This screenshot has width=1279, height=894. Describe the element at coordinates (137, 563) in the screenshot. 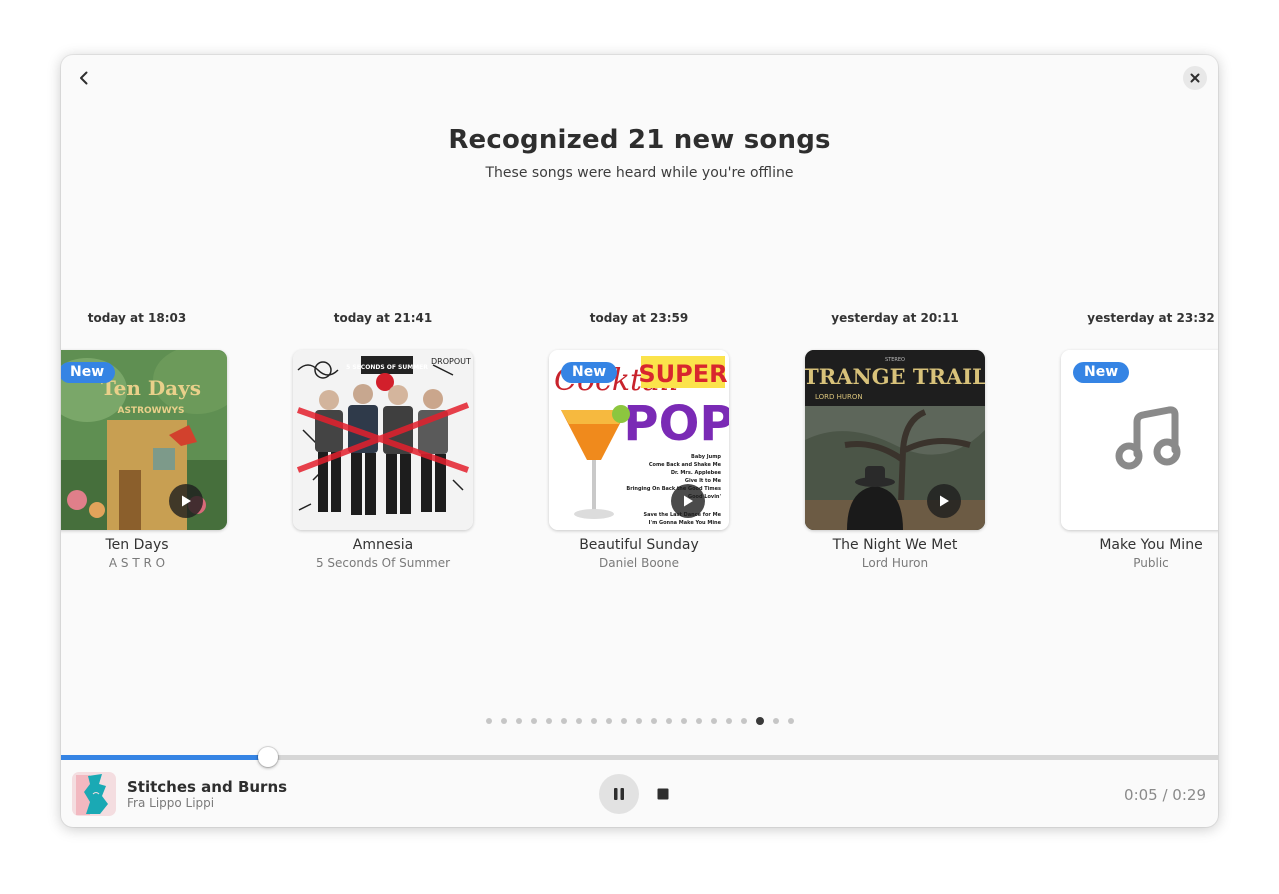

I see `song-artist: A S T R O` at that location.